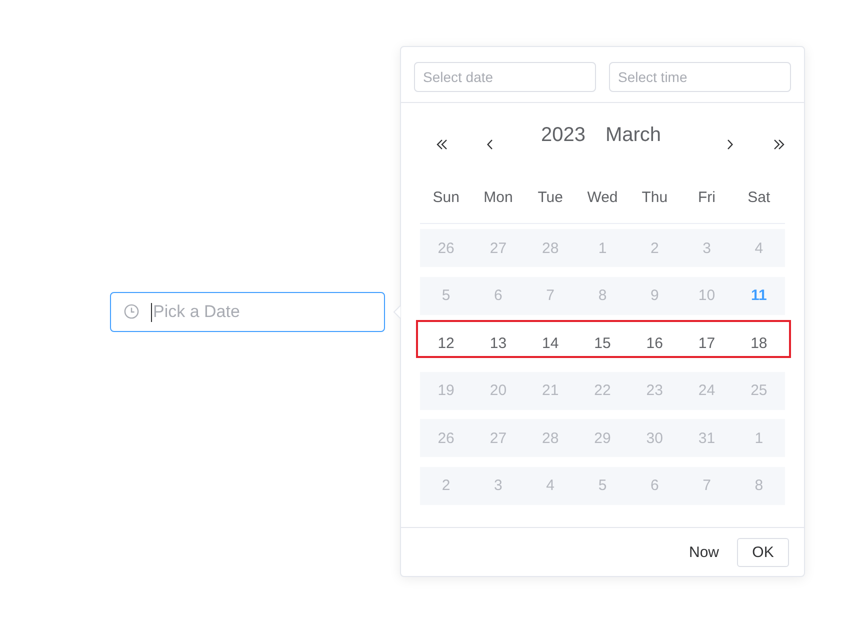 The image size is (845, 626). Describe the element at coordinates (654, 295) in the screenshot. I see `day-cell: 9` at that location.